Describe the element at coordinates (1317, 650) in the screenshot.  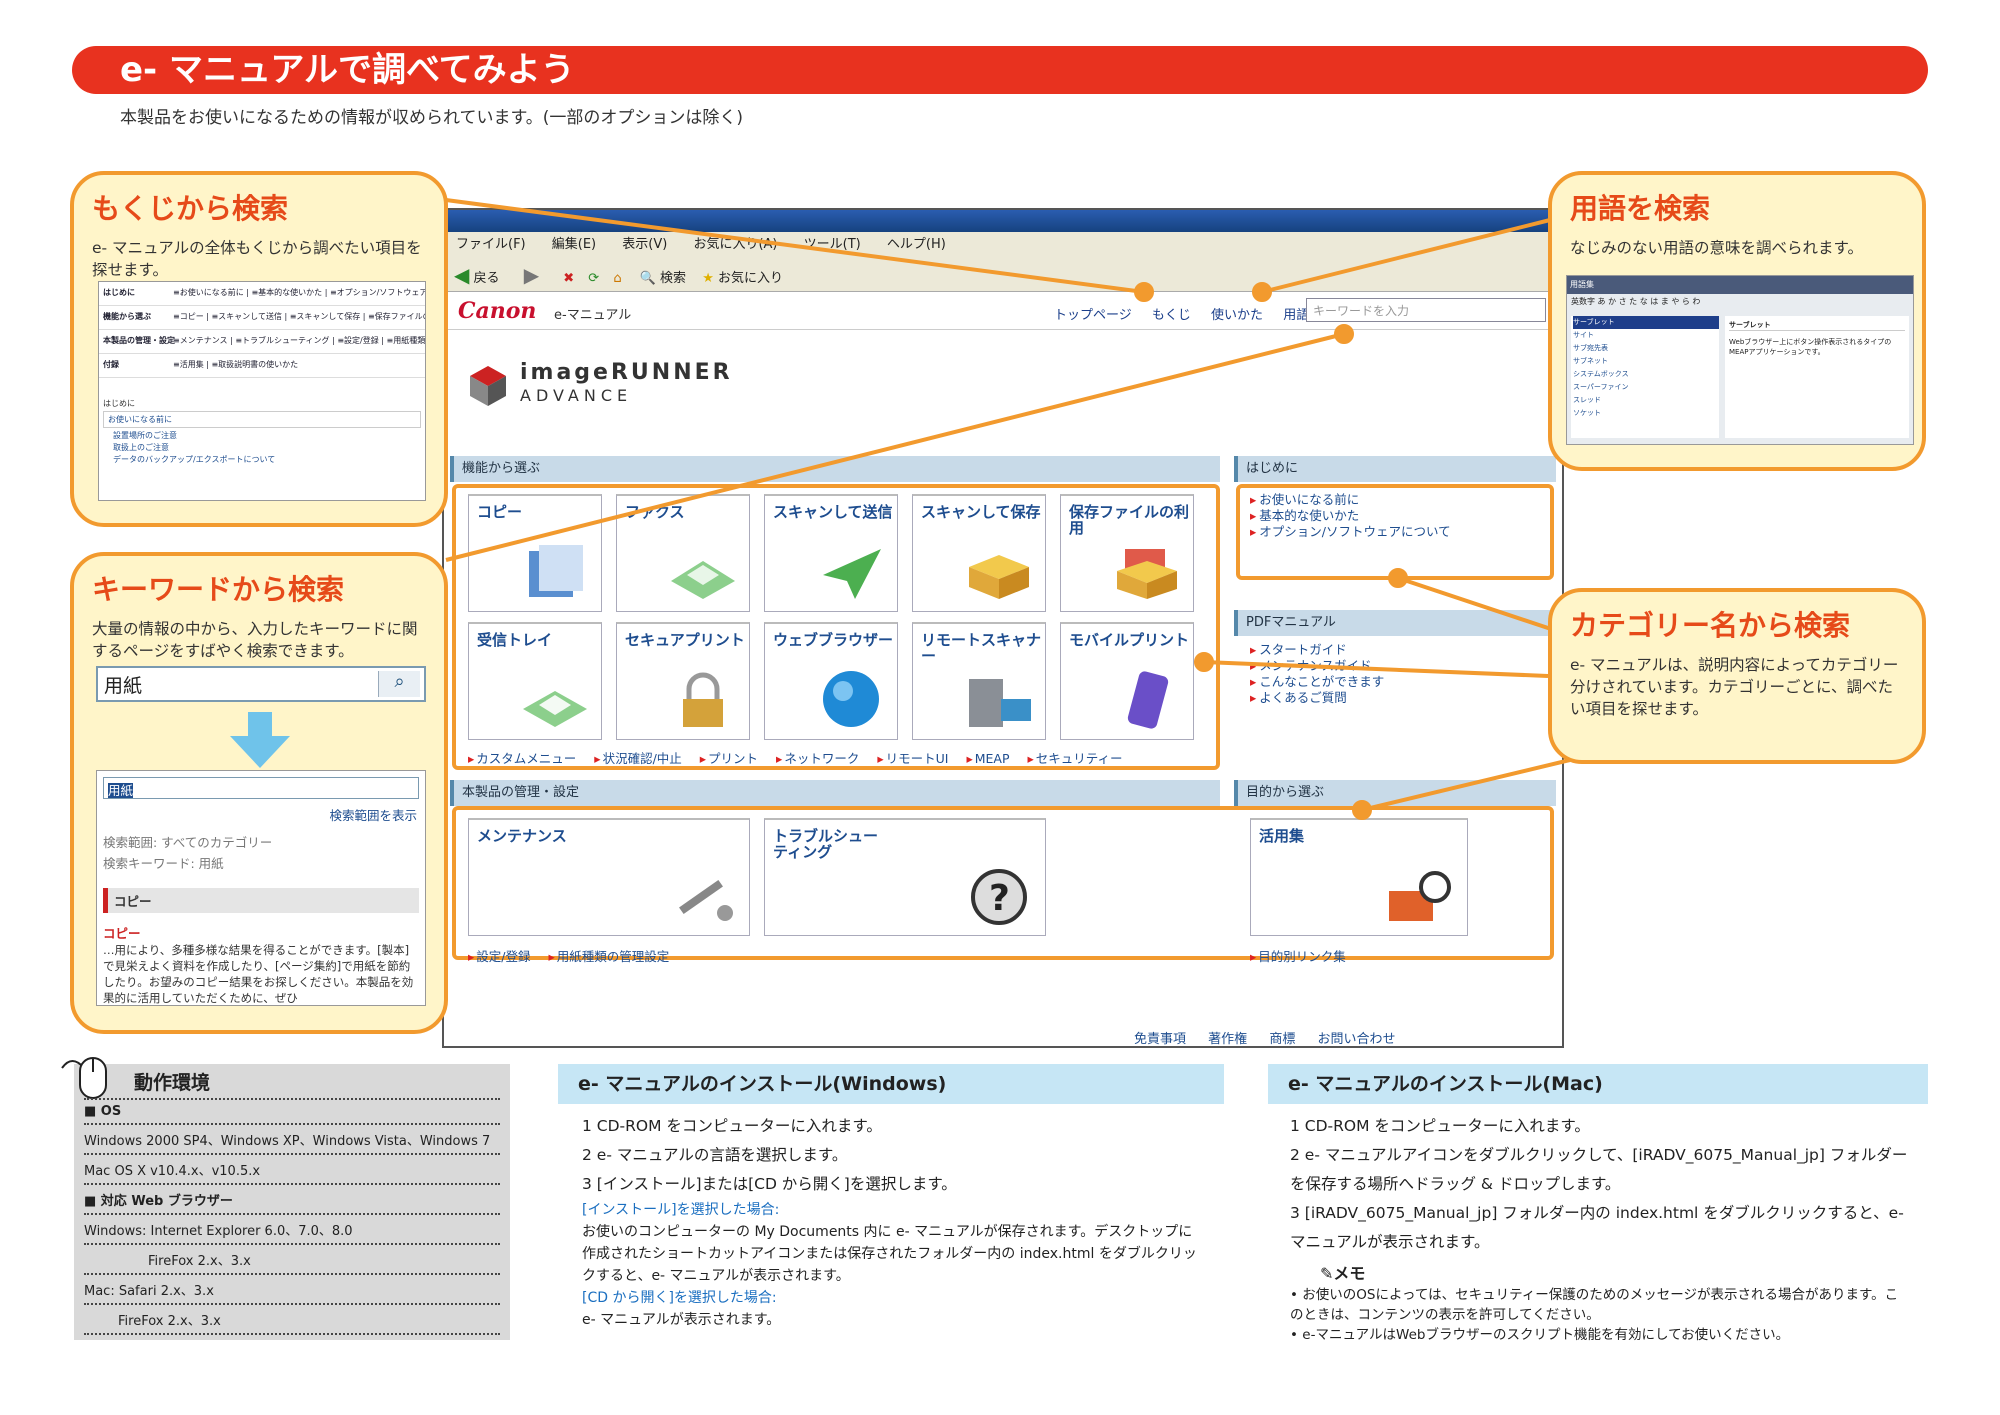
I see `link-start-guide: スタートガイド` at that location.